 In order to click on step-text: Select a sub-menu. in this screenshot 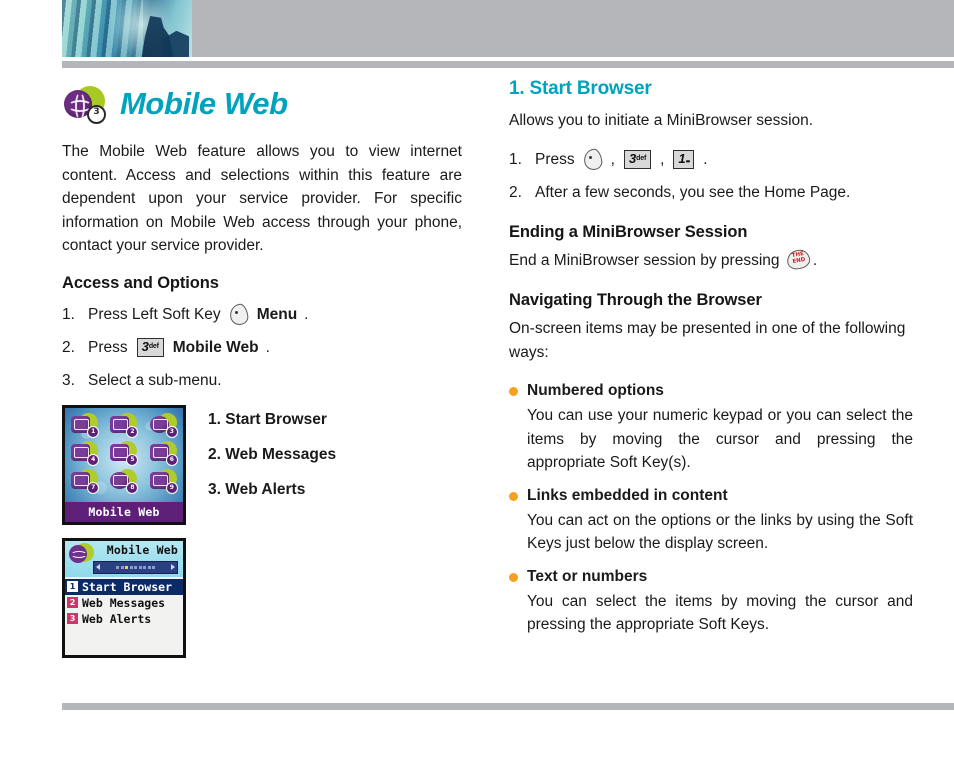, I will do `click(155, 380)`.